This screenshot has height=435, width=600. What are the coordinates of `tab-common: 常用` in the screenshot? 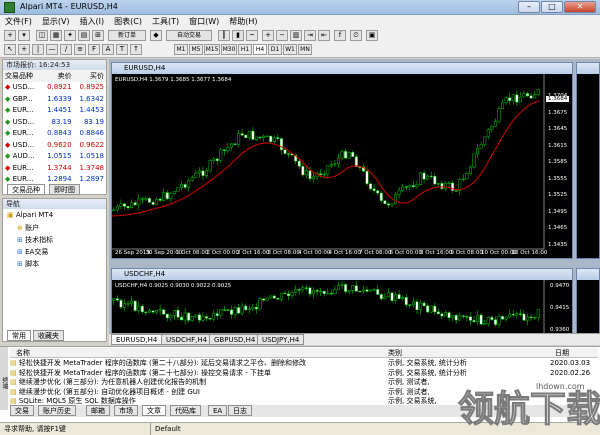 It's located at (19, 335).